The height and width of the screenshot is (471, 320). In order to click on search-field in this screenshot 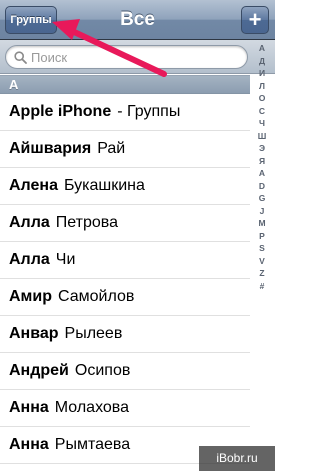, I will do `click(126, 57)`.